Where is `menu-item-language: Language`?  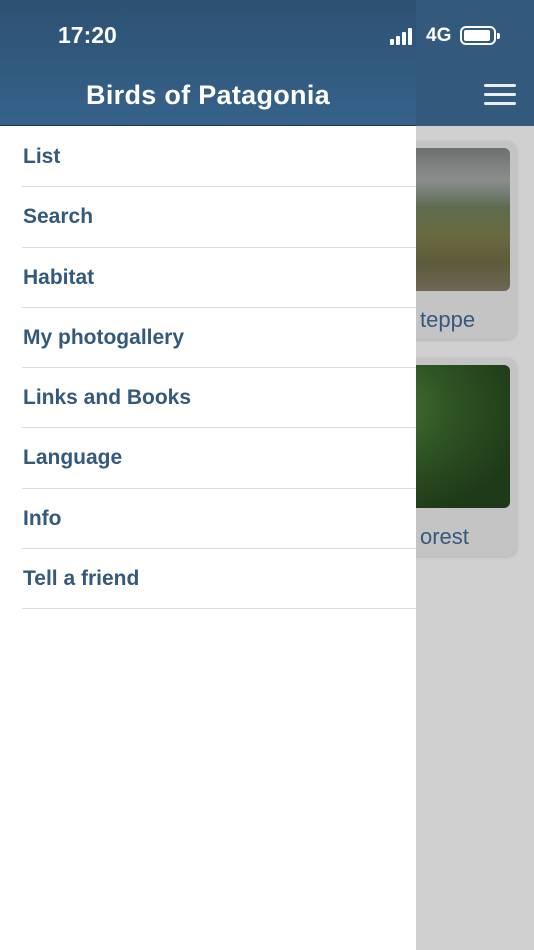
menu-item-language: Language is located at coordinates (219, 458).